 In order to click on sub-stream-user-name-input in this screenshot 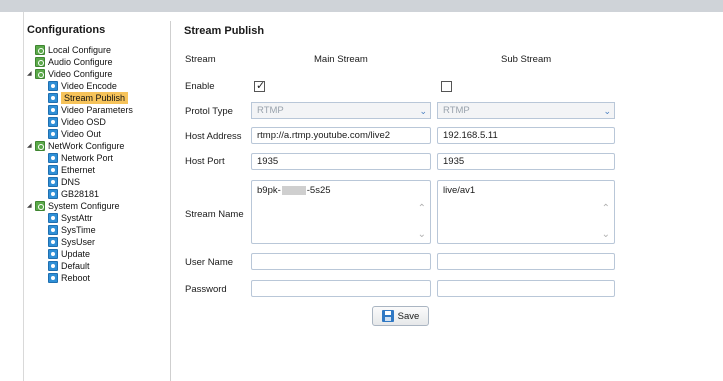, I will do `click(526, 261)`.